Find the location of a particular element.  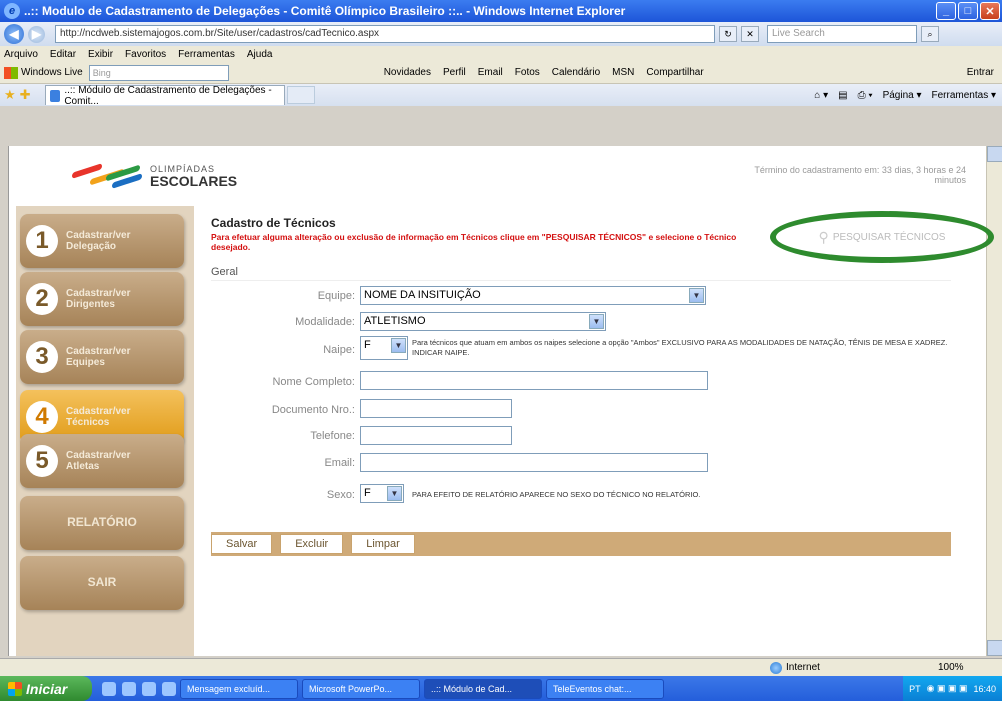

add-favorites-icon: ✚ is located at coordinates (25, 95).